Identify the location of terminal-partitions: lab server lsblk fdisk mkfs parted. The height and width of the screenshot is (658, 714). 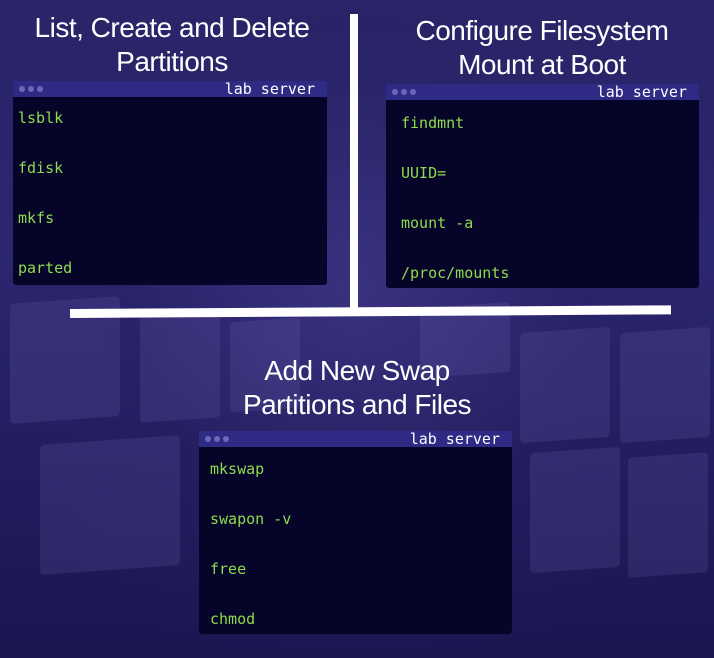
(170, 182).